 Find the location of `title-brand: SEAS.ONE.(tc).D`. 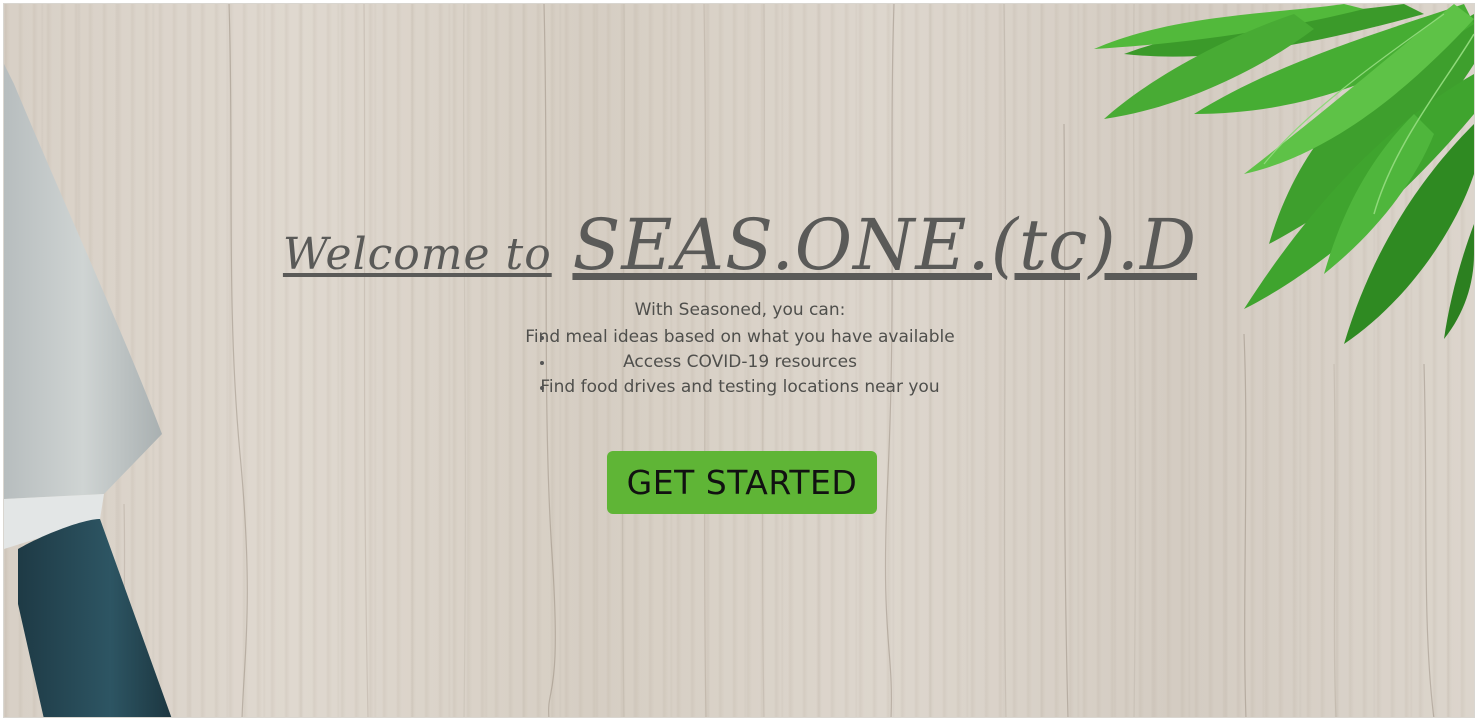

title-brand: SEAS.ONE.(tc).D is located at coordinates (885, 245).